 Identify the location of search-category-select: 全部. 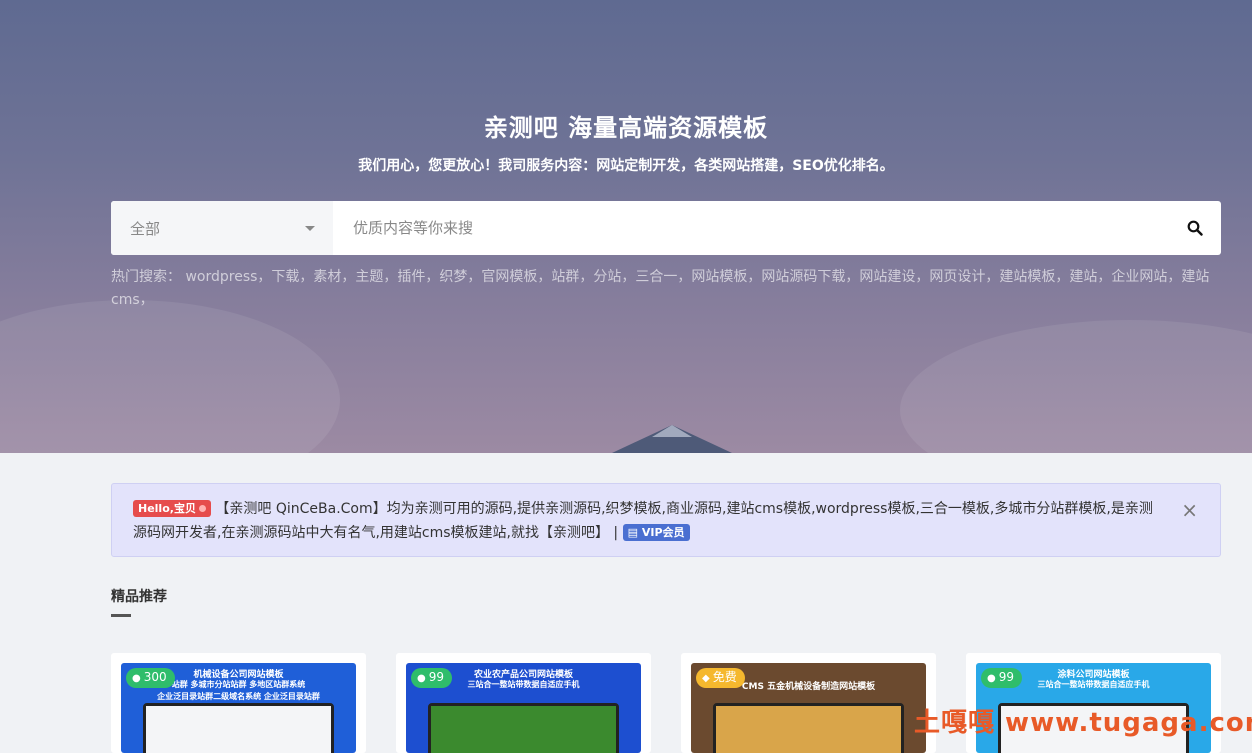
(222, 228).